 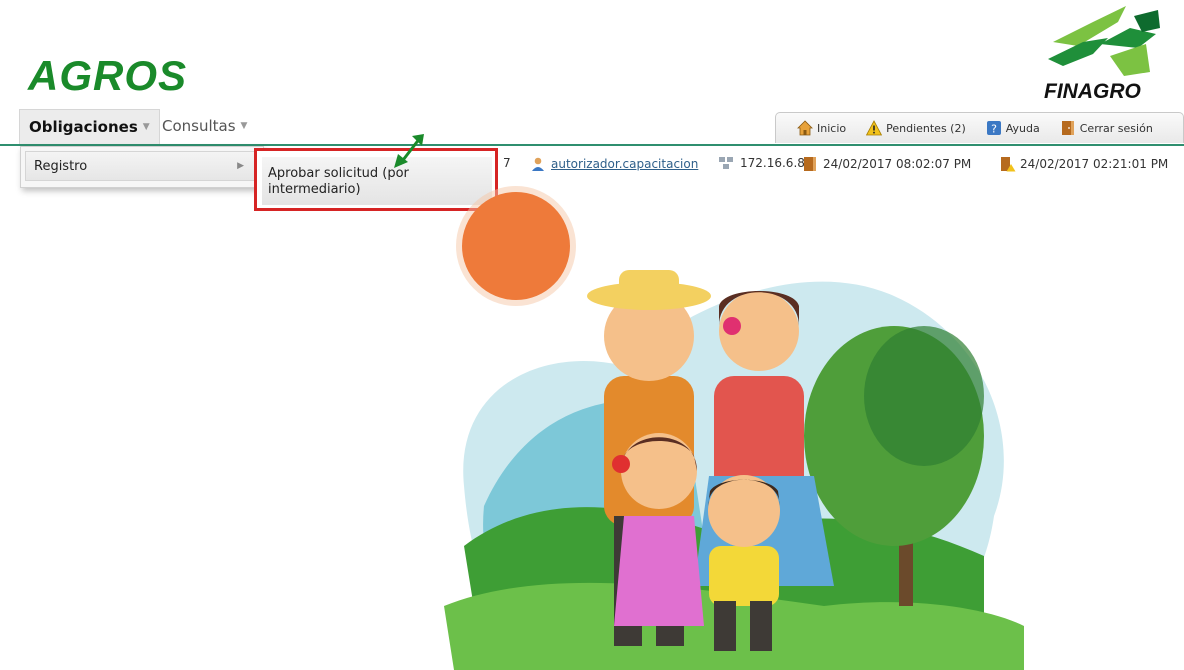 I want to click on status-partial-text: 7, so click(x=507, y=163).